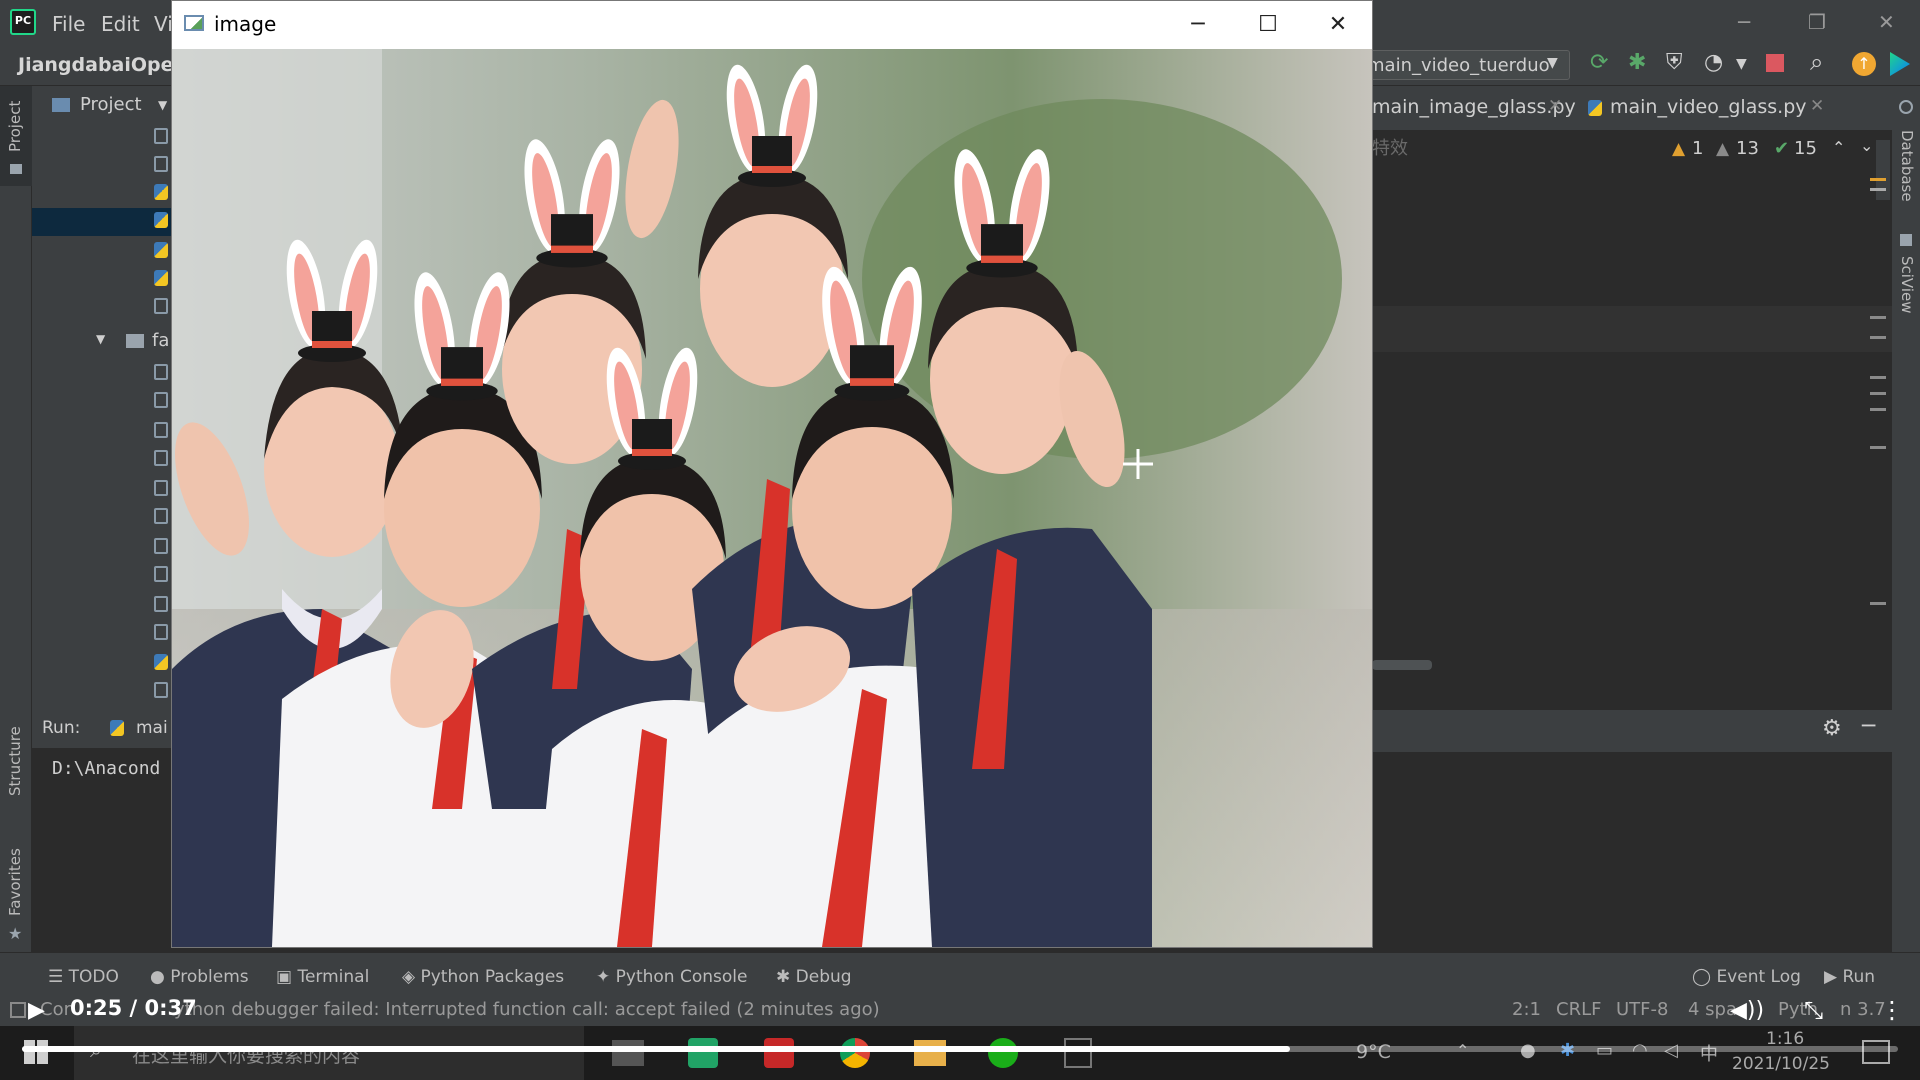  Describe the element at coordinates (102, 222) in the screenshot. I see `selected-file-row` at that location.